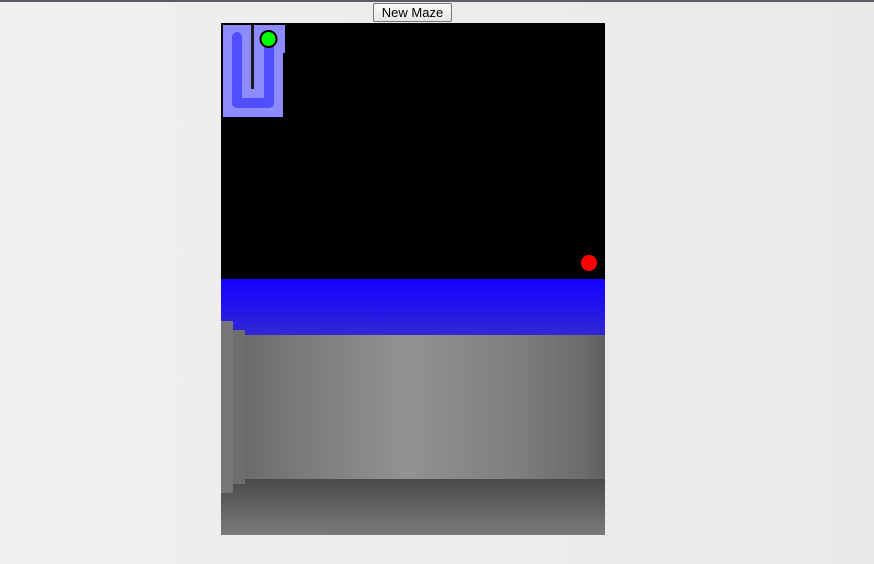 The width and height of the screenshot is (874, 564). I want to click on new-maze-button: New Maze, so click(412, 12).